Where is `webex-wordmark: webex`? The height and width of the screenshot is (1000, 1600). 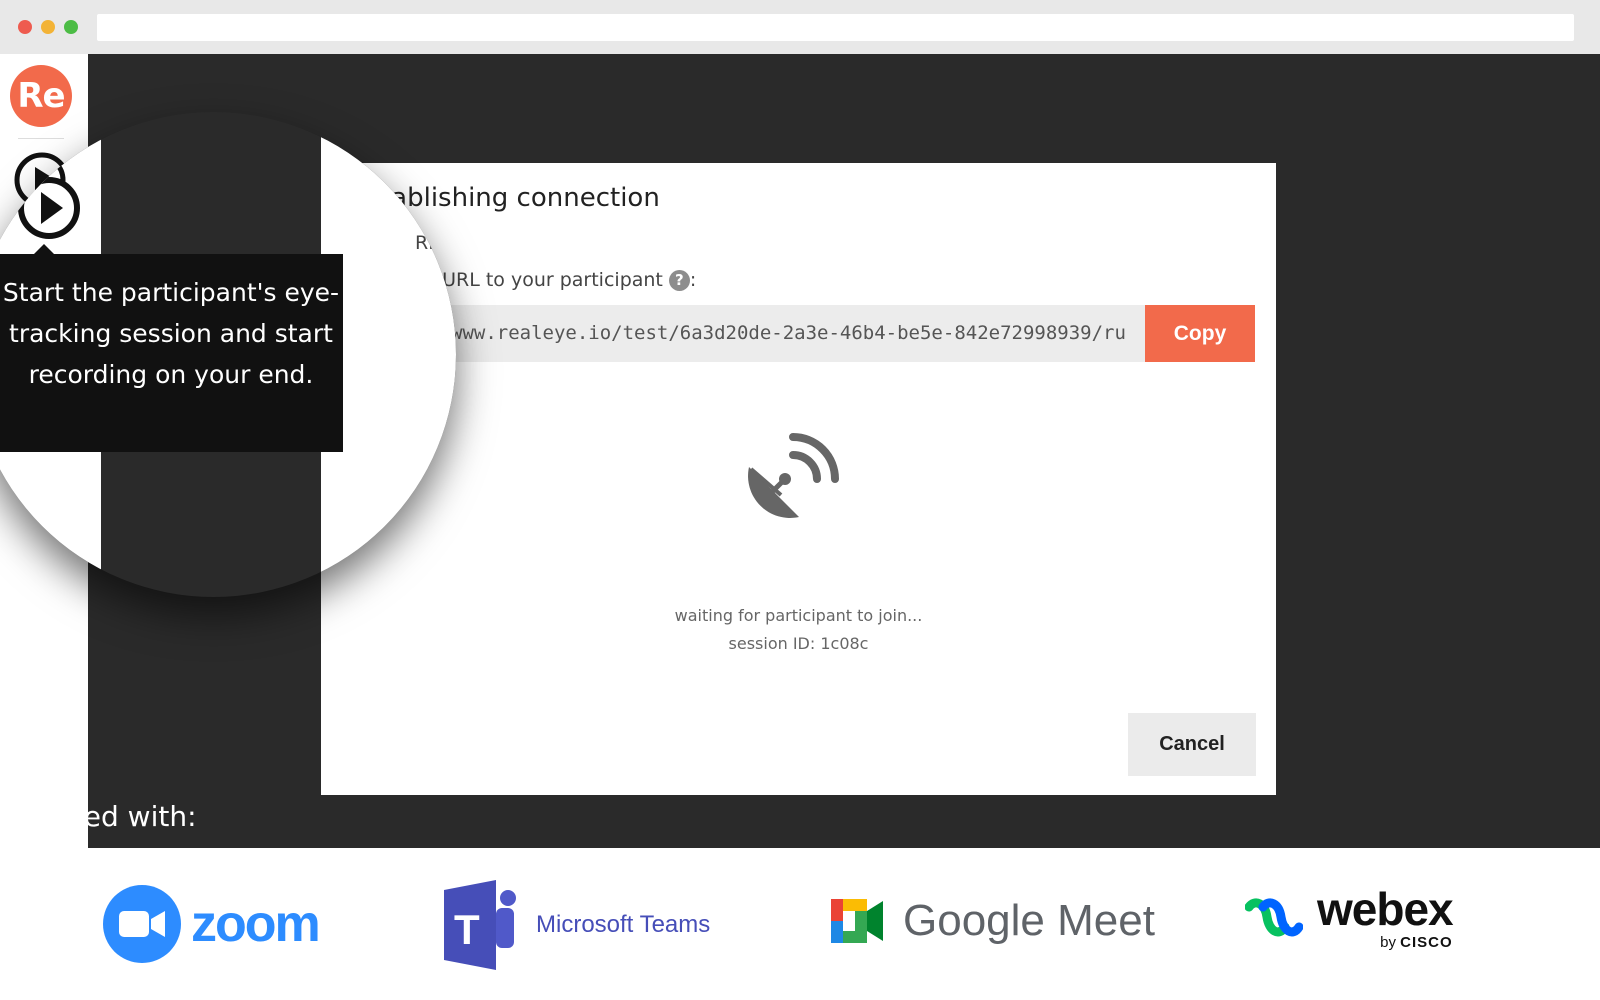 webex-wordmark: webex is located at coordinates (1385, 909).